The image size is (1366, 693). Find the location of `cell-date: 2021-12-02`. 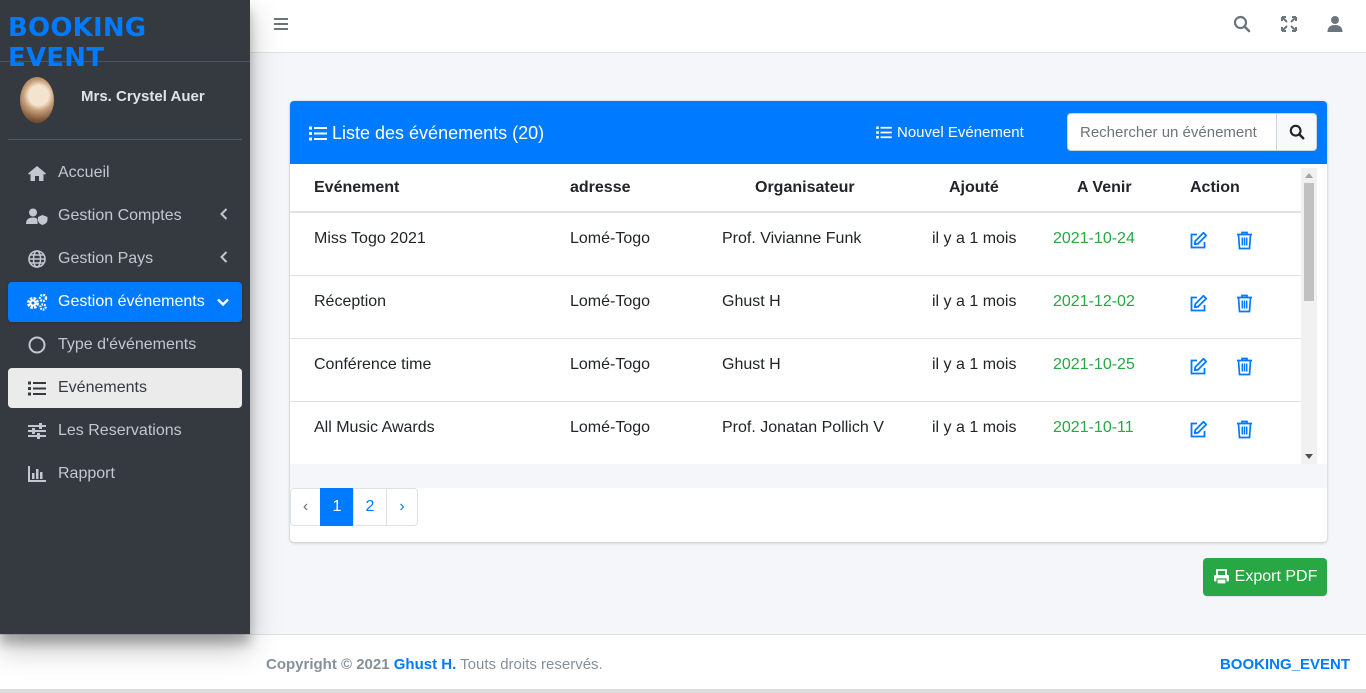

cell-date: 2021-12-02 is located at coordinates (1094, 307).